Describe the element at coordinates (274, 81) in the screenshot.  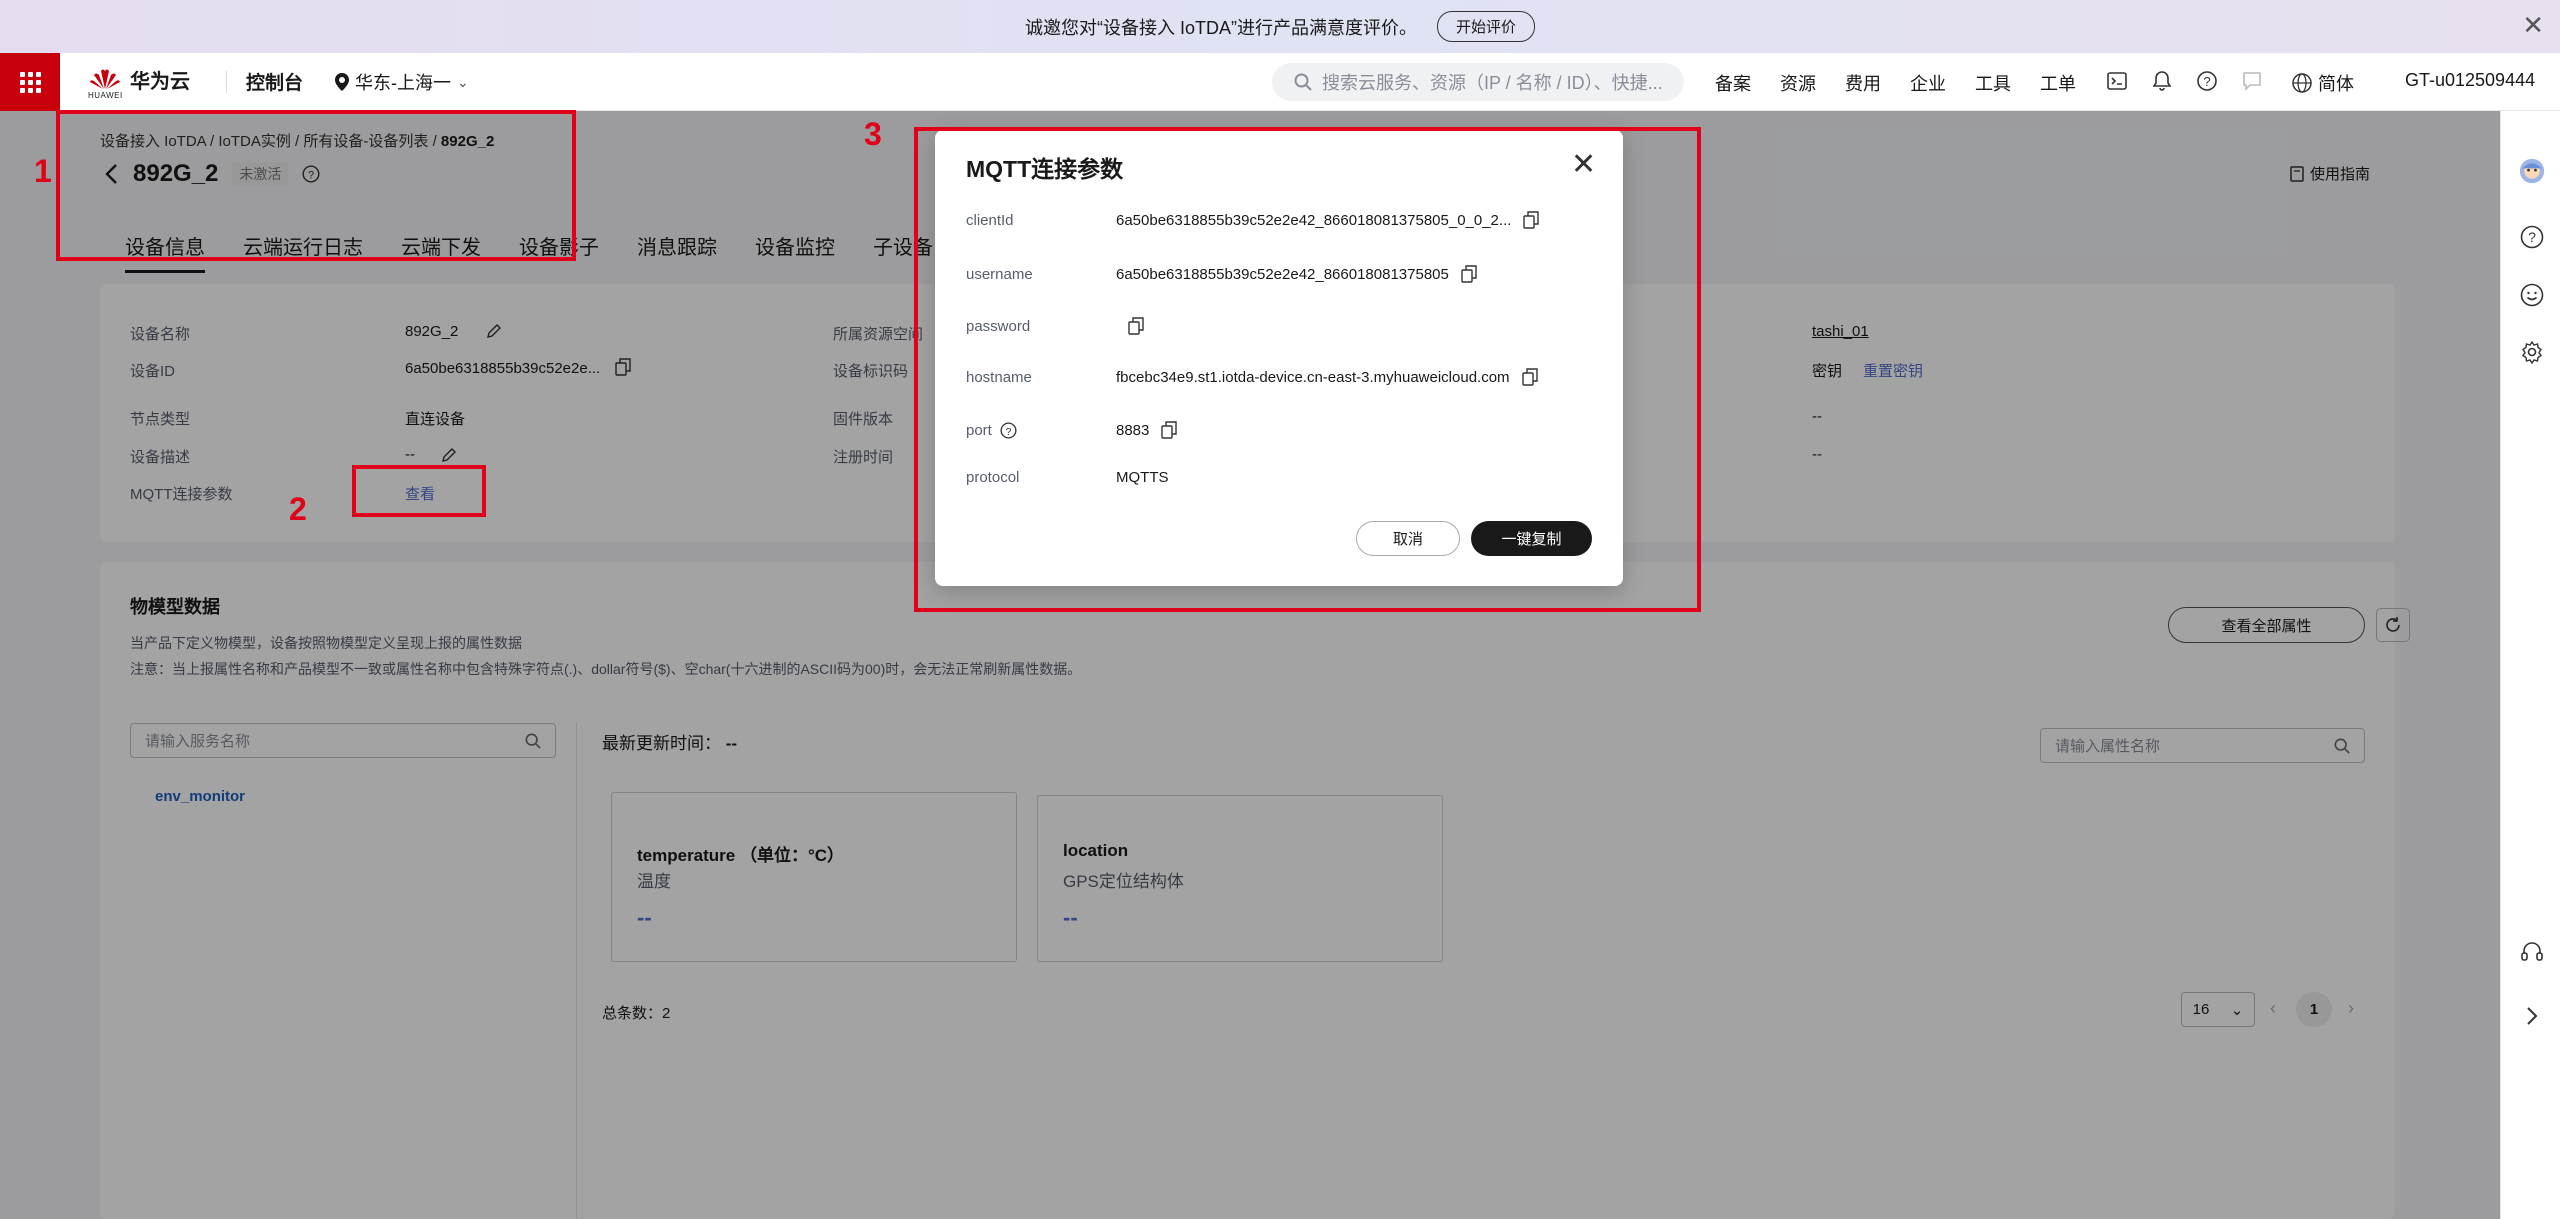
I see `console-link: 控制台` at that location.